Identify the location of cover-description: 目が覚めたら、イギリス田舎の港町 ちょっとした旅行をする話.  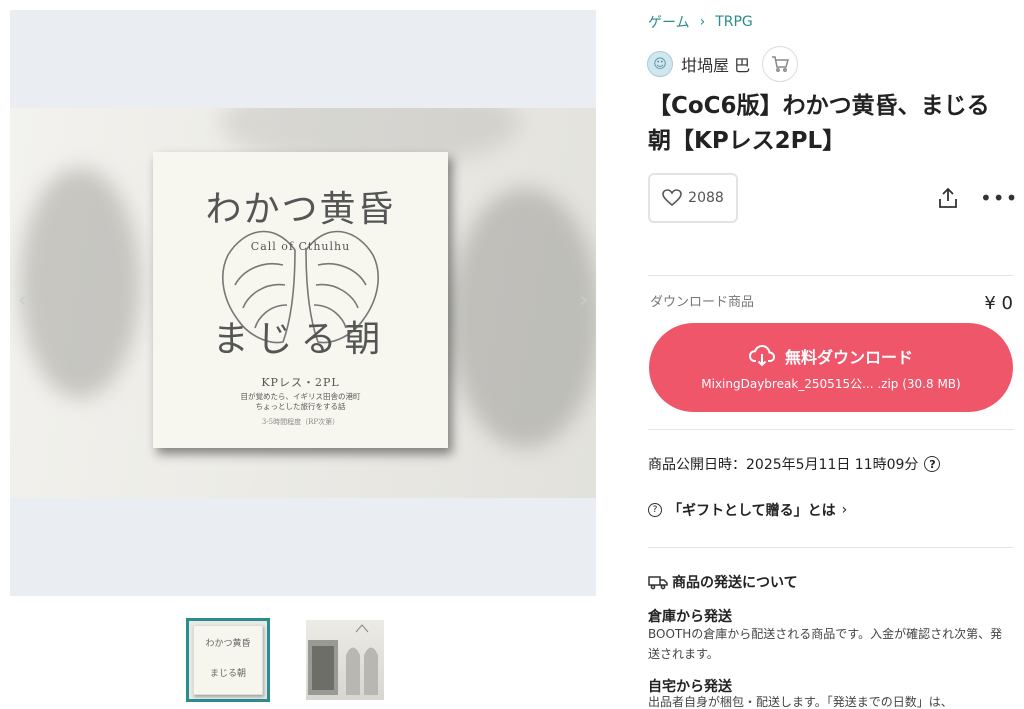
(300, 402).